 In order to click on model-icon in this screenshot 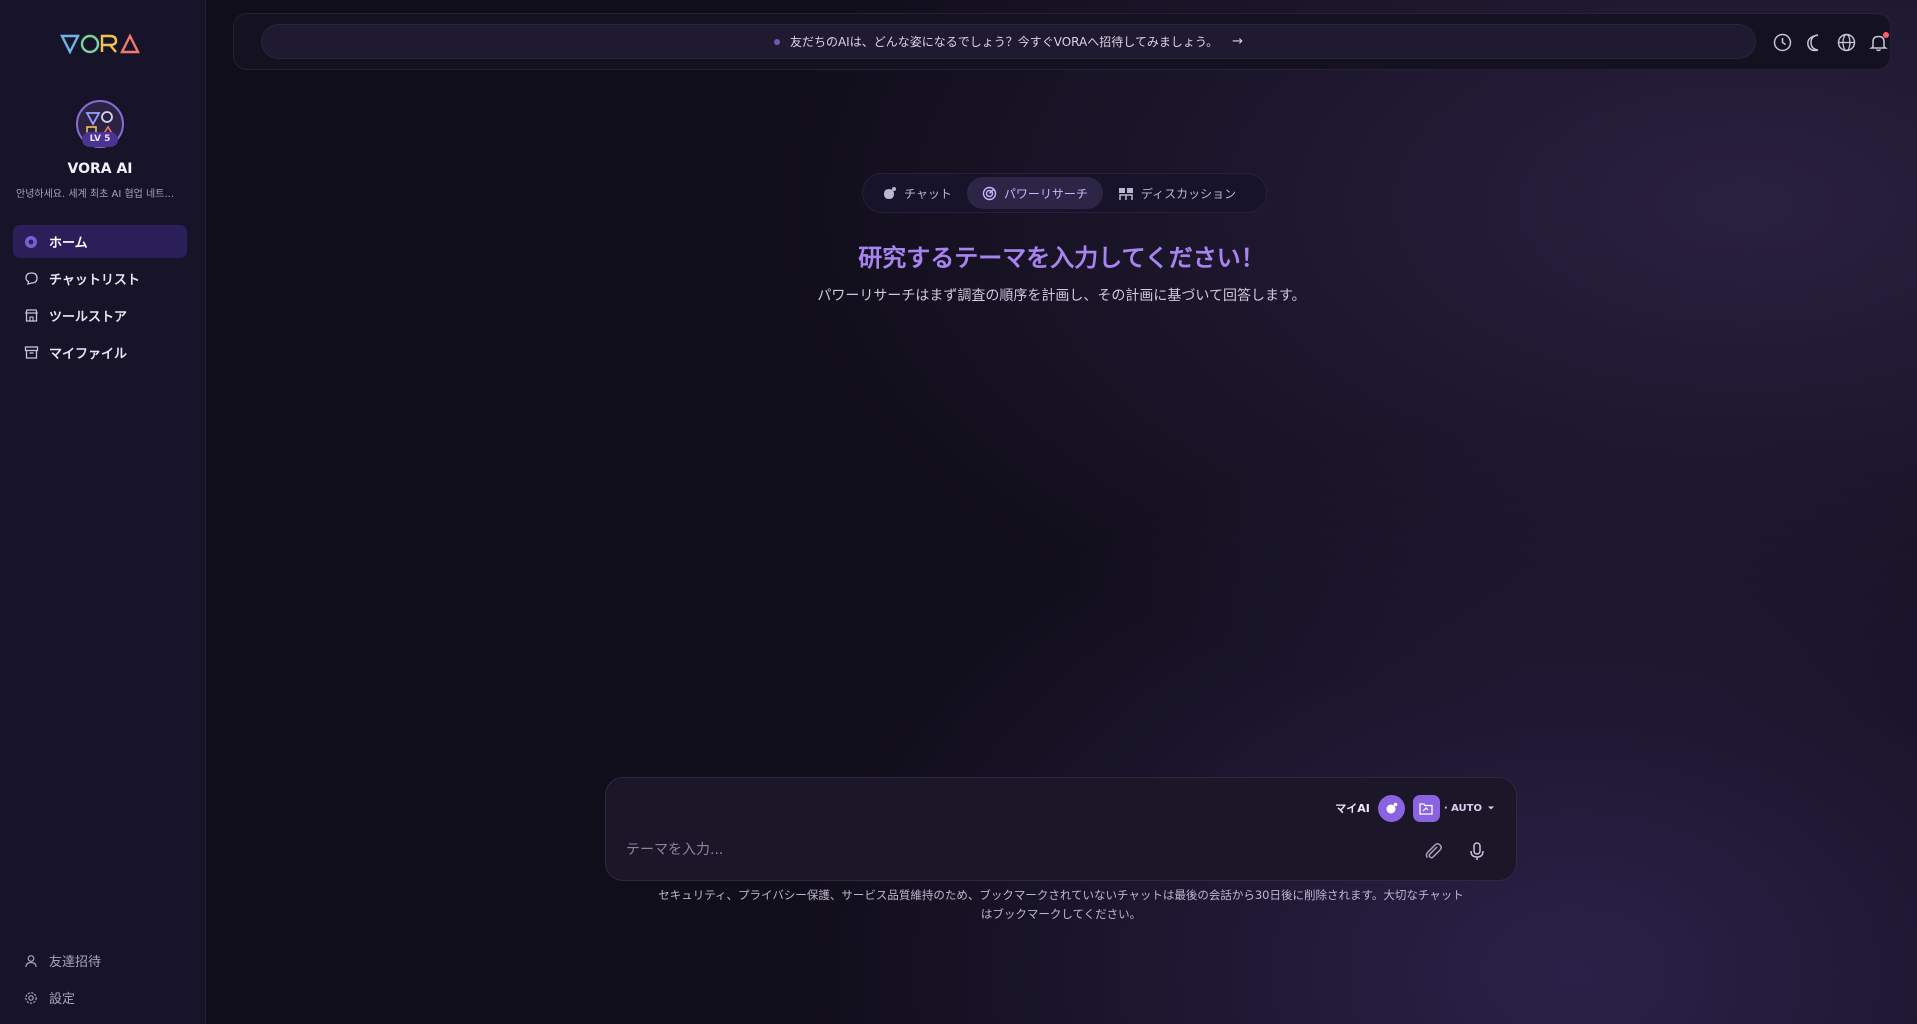, I will do `click(1426, 808)`.